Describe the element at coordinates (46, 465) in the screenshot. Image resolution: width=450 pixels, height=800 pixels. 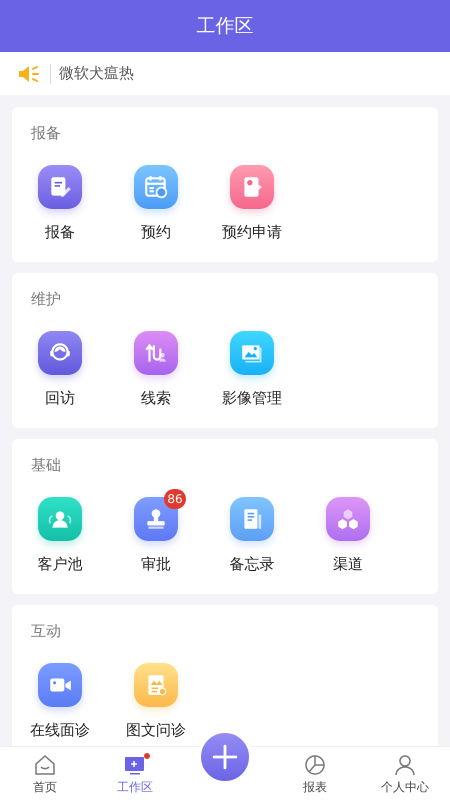
I see `section-title: 基础` at that location.